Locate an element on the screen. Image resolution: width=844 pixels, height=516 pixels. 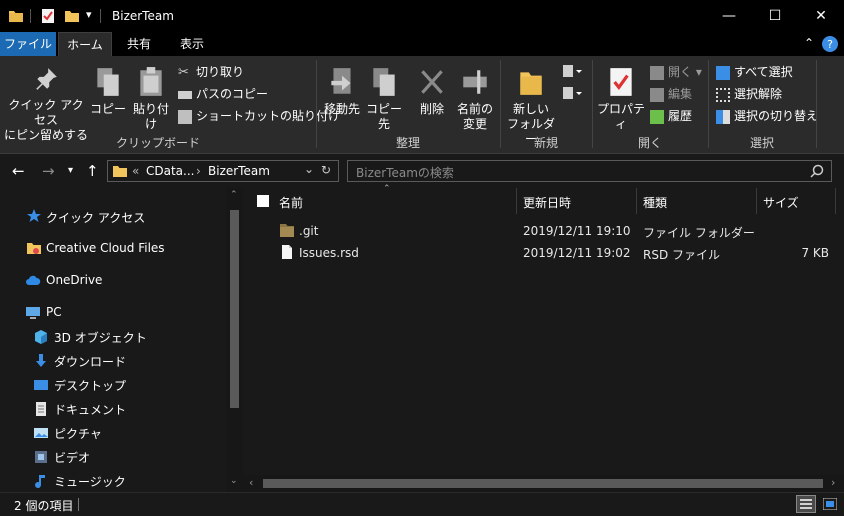
shortcut-icon is located at coordinates (185, 116).